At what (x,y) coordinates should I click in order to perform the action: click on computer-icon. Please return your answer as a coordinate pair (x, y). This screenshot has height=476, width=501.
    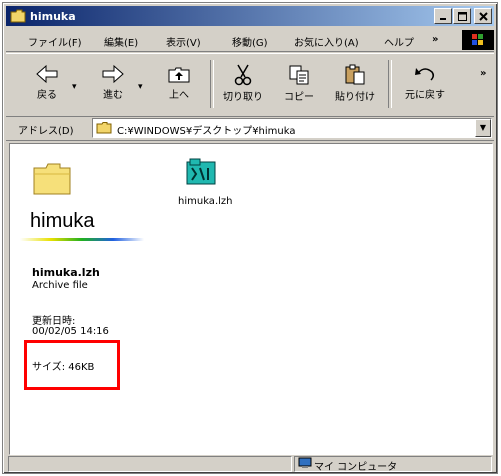
    Looking at the image, I should click on (305, 464).